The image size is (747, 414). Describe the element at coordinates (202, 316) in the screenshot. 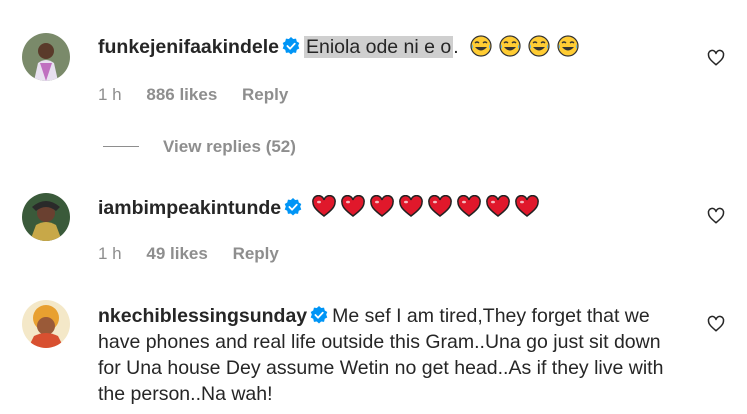

I see `username: nkechiblessingsunday` at that location.